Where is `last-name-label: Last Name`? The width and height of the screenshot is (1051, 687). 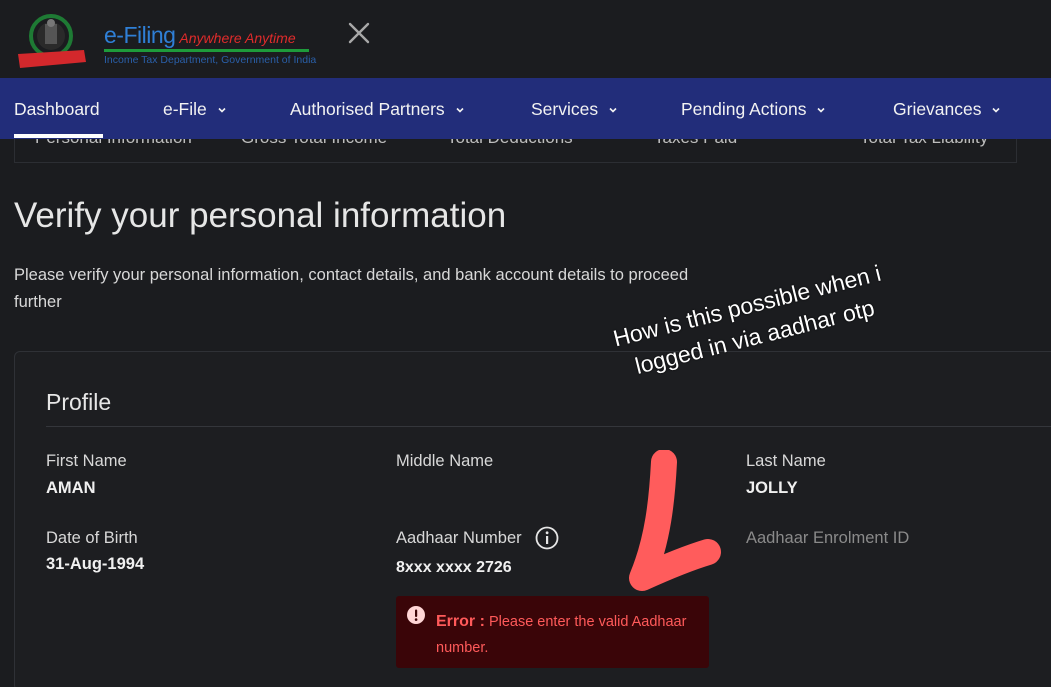
last-name-label: Last Name is located at coordinates (786, 461).